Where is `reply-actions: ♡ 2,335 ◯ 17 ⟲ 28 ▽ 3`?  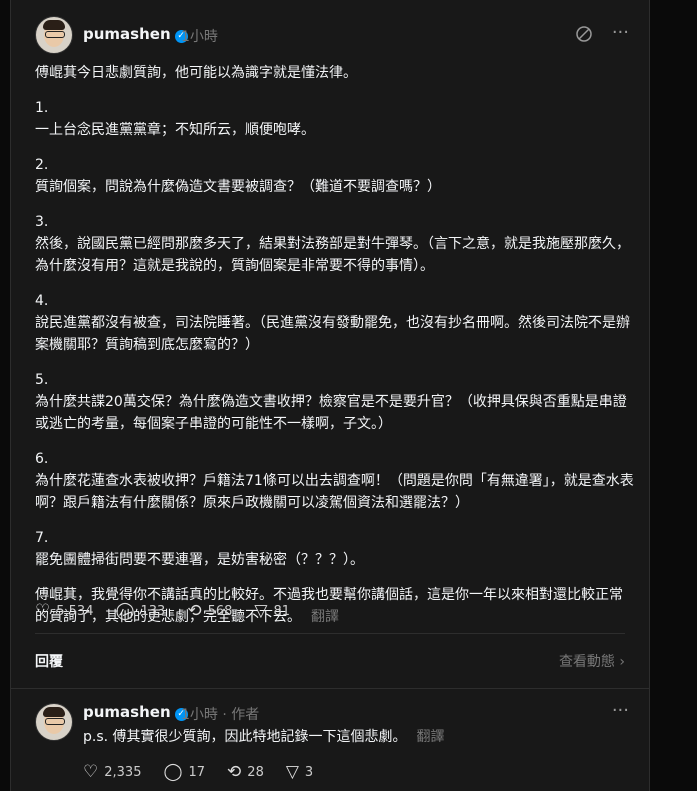 reply-actions: ♡ 2,335 ◯ 17 ⟲ 28 ▽ 3 is located at coordinates (209, 772).